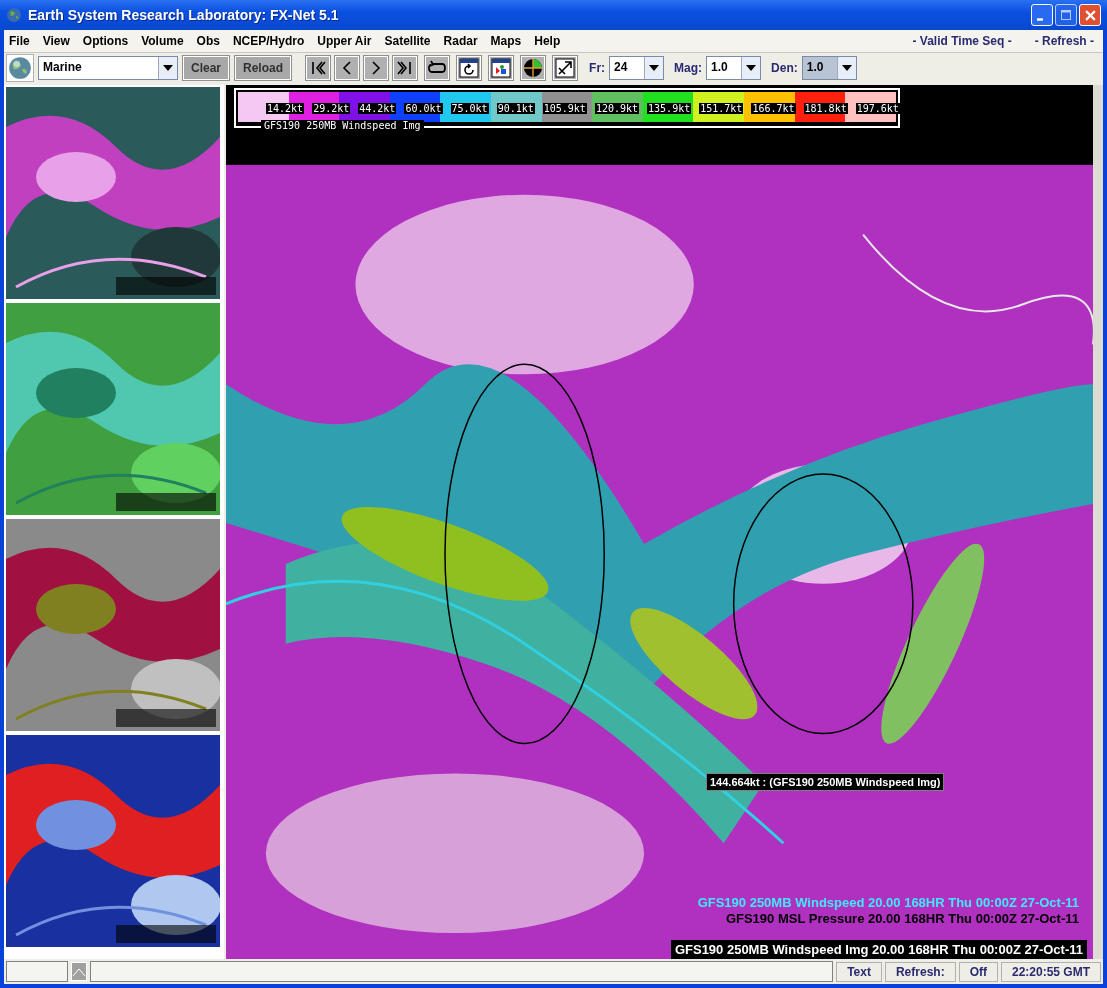  I want to click on legend-title: GFS190 250MB Windspeed Img, so click(342, 125).